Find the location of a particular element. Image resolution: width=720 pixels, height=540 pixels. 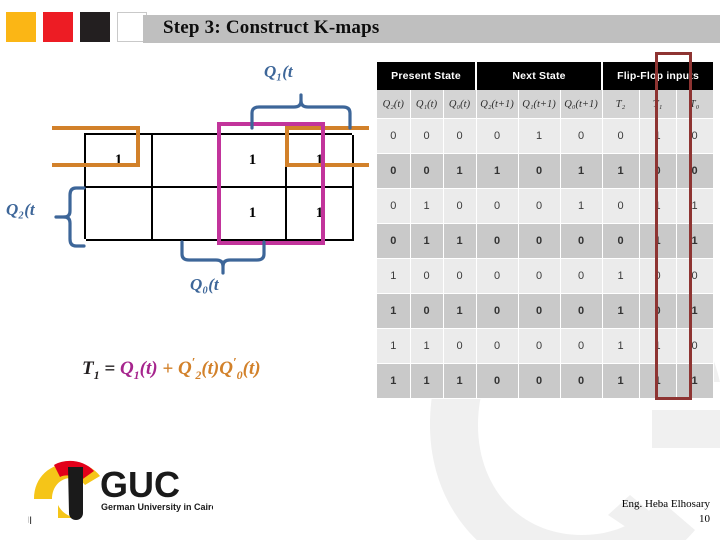

footer-page-number: 10 is located at coordinates (704, 519).